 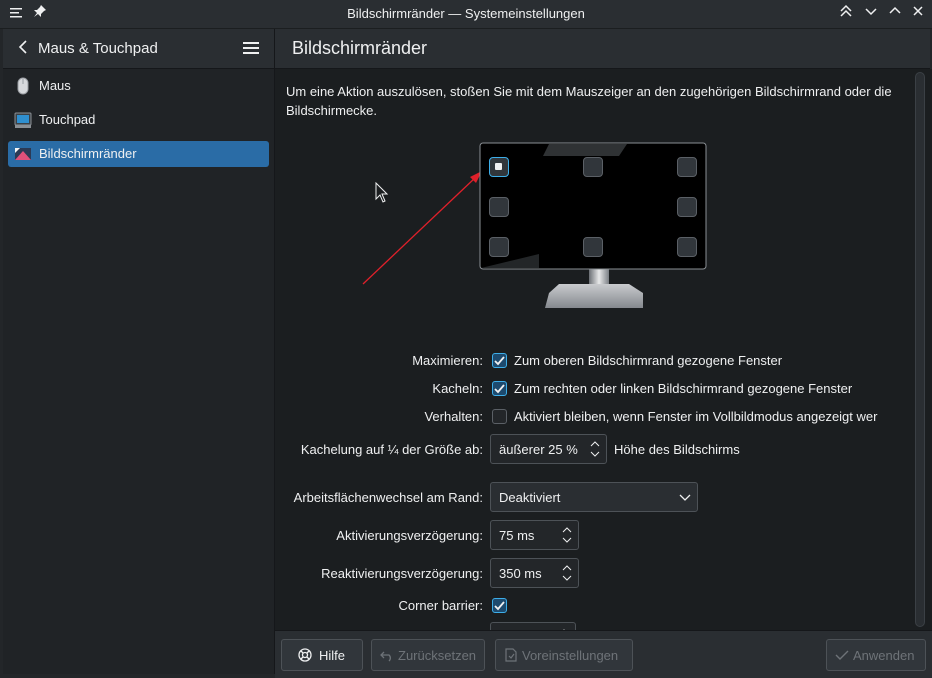 What do you see at coordinates (499, 605) in the screenshot?
I see `corner-barrier-checkbox` at bounding box center [499, 605].